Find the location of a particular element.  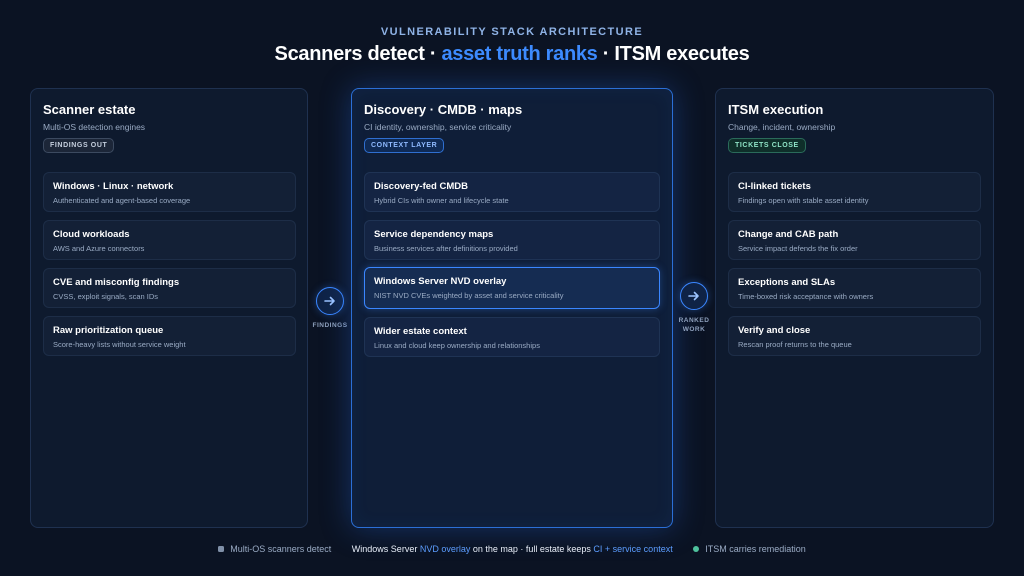

card-title: Wider estate context is located at coordinates (420, 331).